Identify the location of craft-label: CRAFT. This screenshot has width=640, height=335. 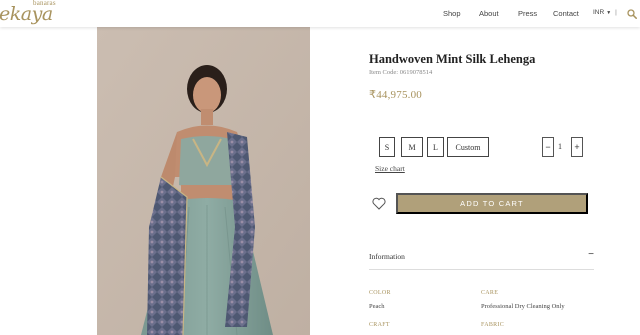
(379, 325).